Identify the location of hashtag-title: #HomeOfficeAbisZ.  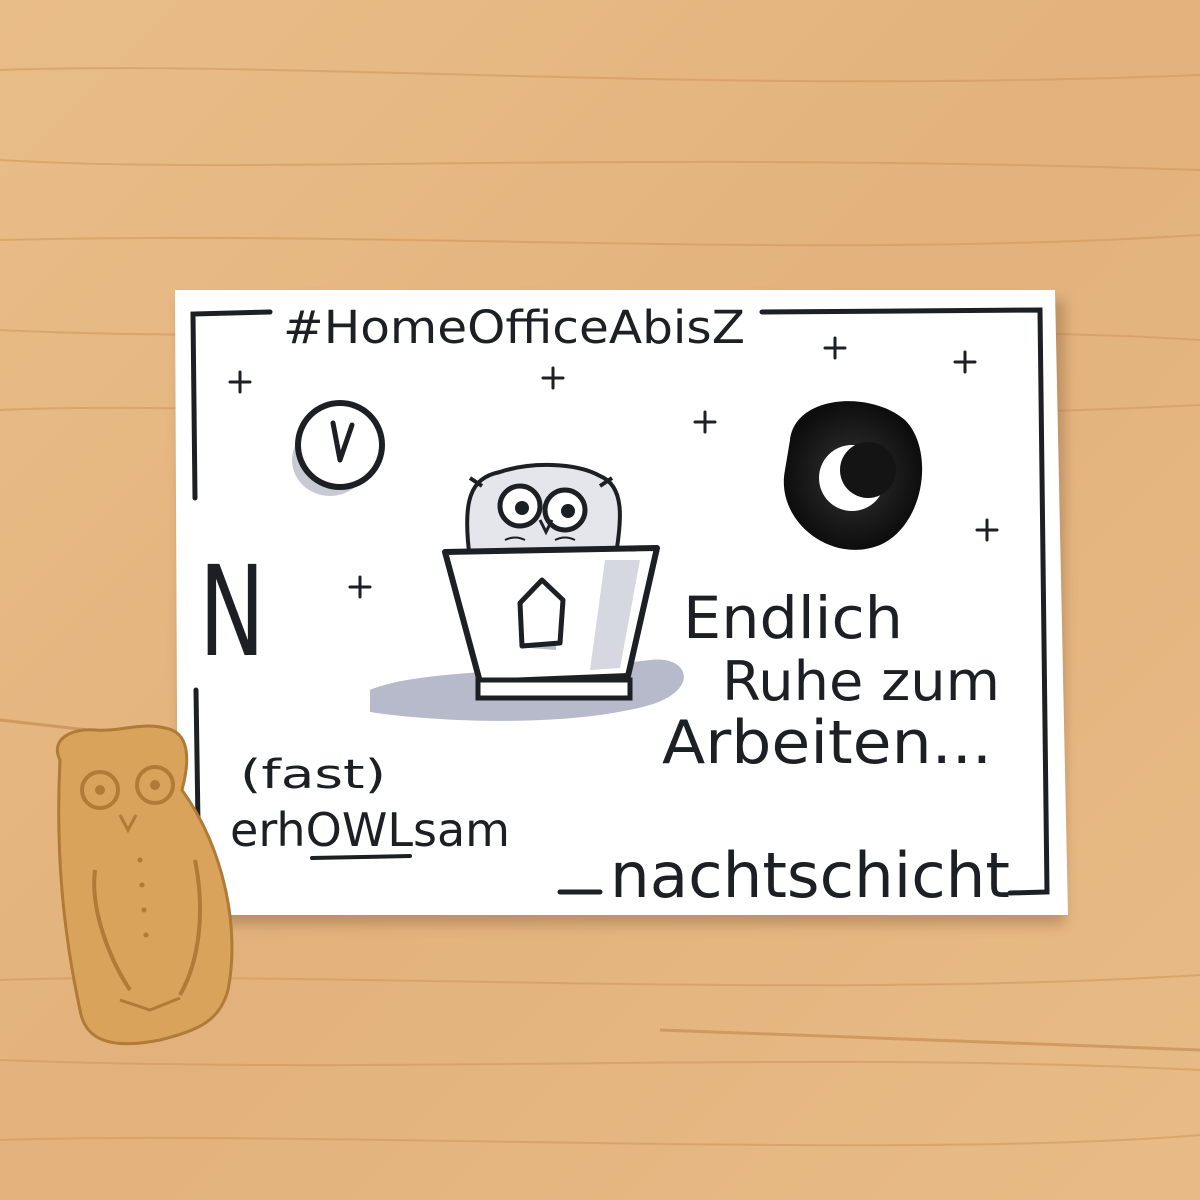
(514, 327).